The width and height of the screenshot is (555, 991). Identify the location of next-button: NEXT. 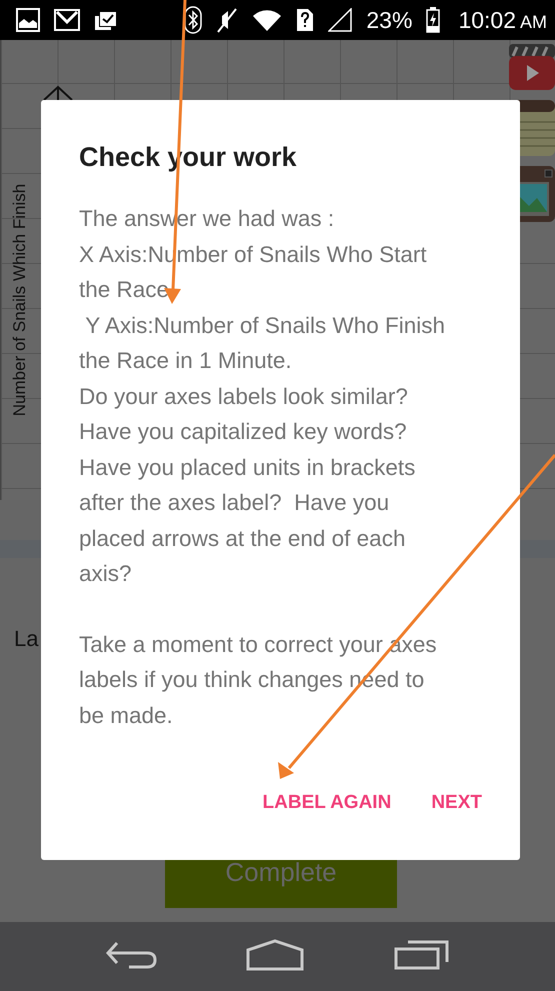
(456, 803).